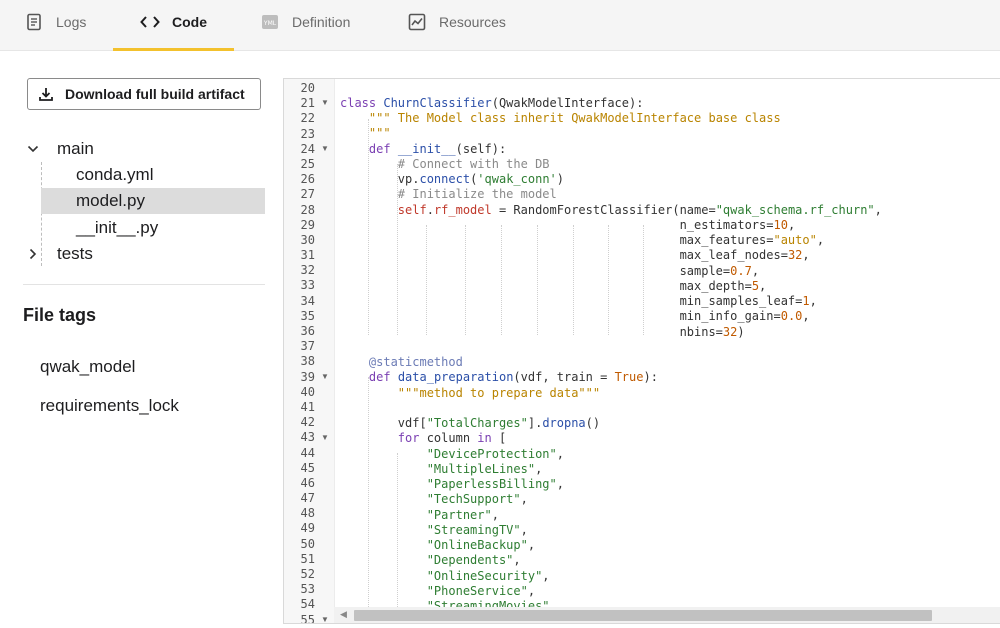 The width and height of the screenshot is (1000, 628). Describe the element at coordinates (499, 423) in the screenshot. I see `code-line: vdf["TotalCharges"].dropna()` at that location.